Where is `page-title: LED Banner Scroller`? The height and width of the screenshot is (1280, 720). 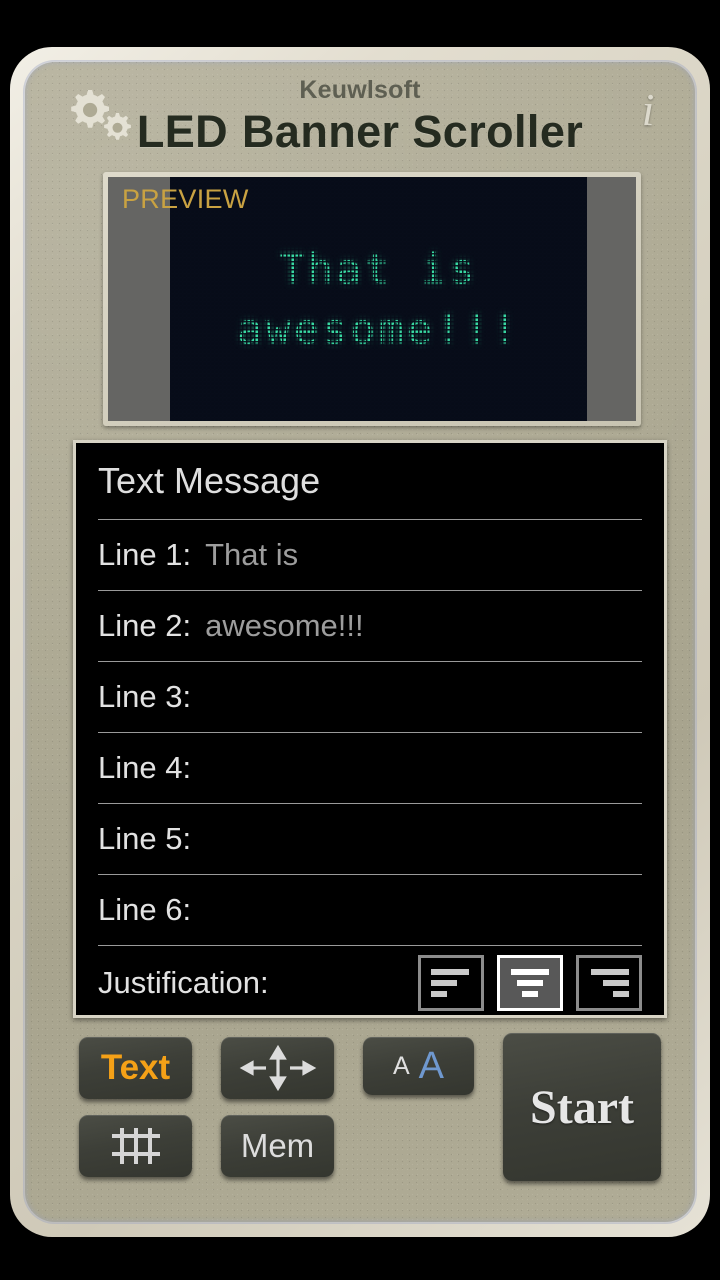
page-title: LED Banner Scroller is located at coordinates (360, 132).